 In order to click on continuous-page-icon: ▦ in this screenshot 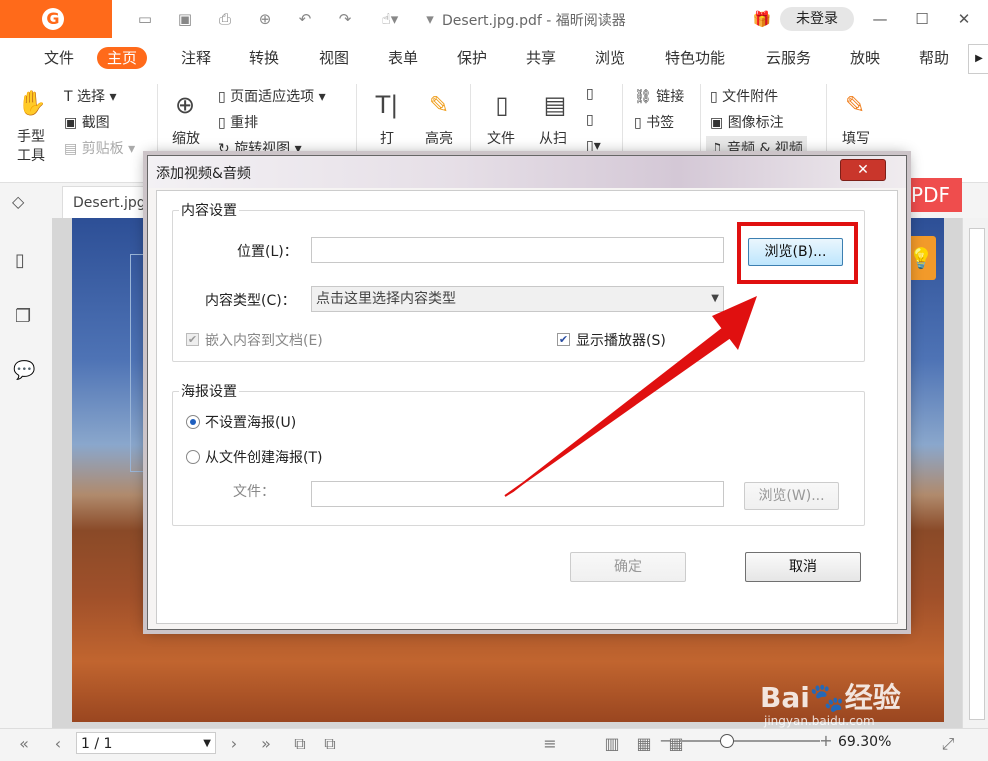, I will do `click(644, 744)`.